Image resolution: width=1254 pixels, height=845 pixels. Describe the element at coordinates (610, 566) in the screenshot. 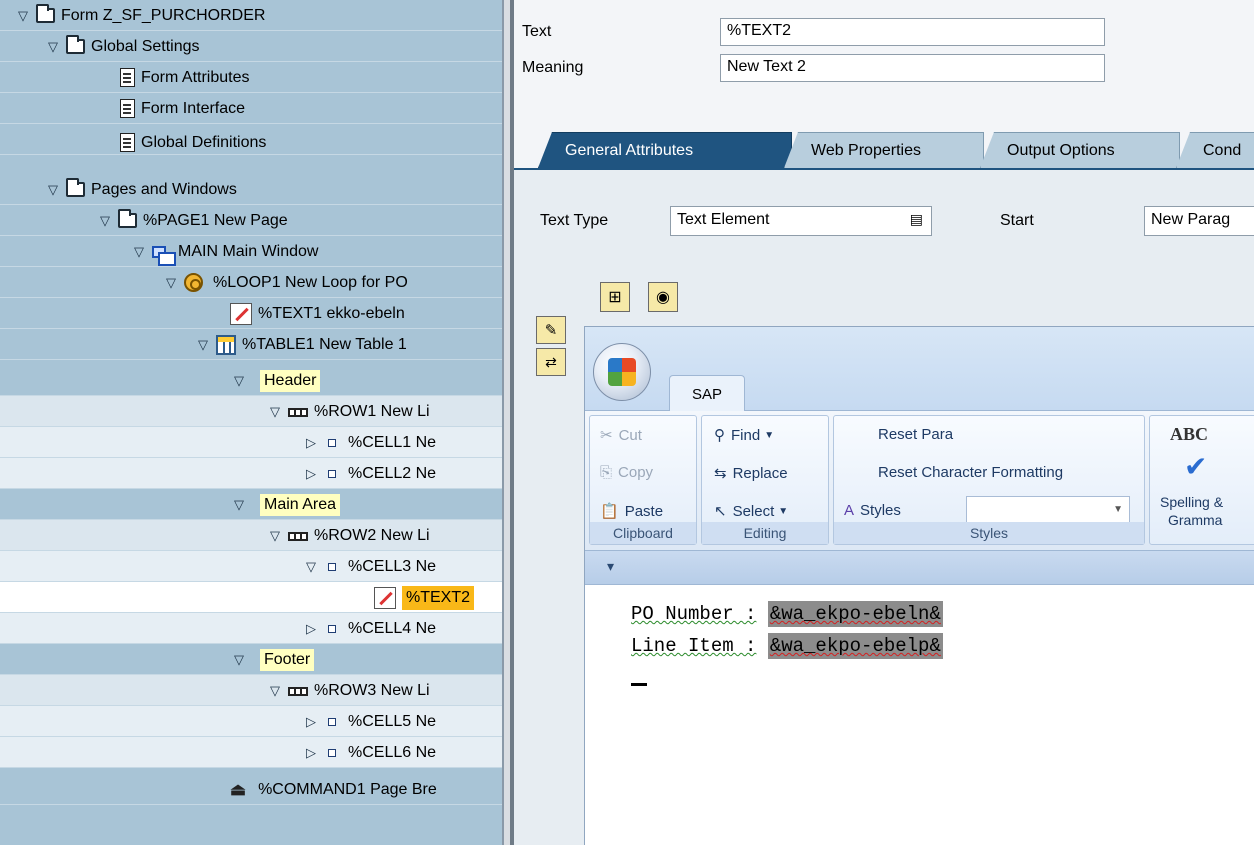

I see `customize-toolbar-icon: ▾` at that location.